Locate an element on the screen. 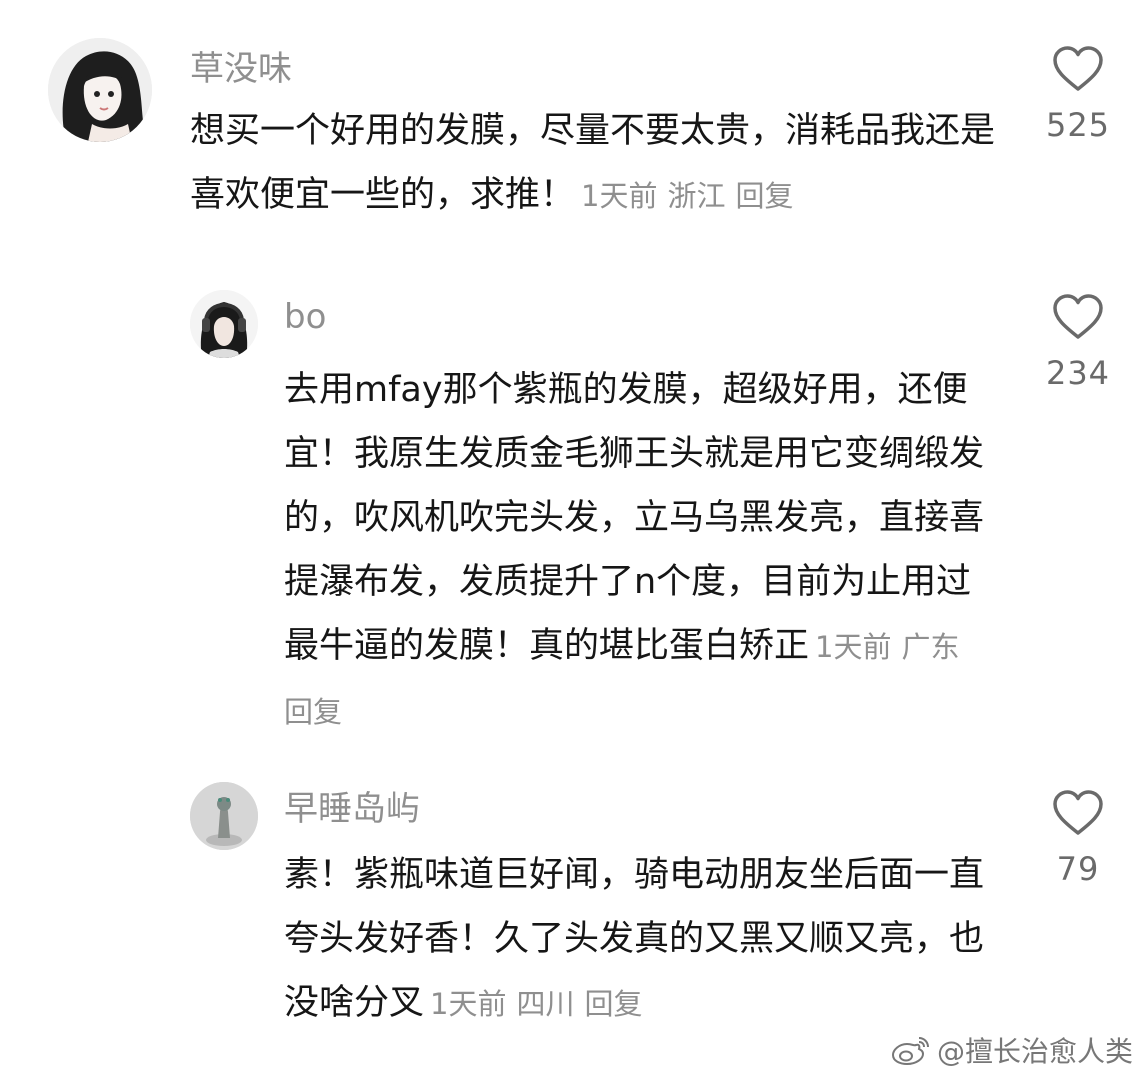 The width and height of the screenshot is (1145, 1080). comment-location: 浙江 is located at coordinates (696, 196).